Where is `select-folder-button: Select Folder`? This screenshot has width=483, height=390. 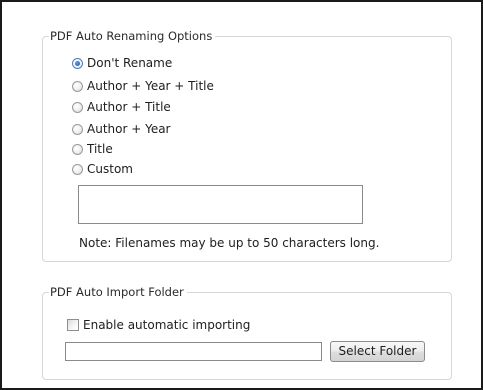 select-folder-button: Select Folder is located at coordinates (377, 351).